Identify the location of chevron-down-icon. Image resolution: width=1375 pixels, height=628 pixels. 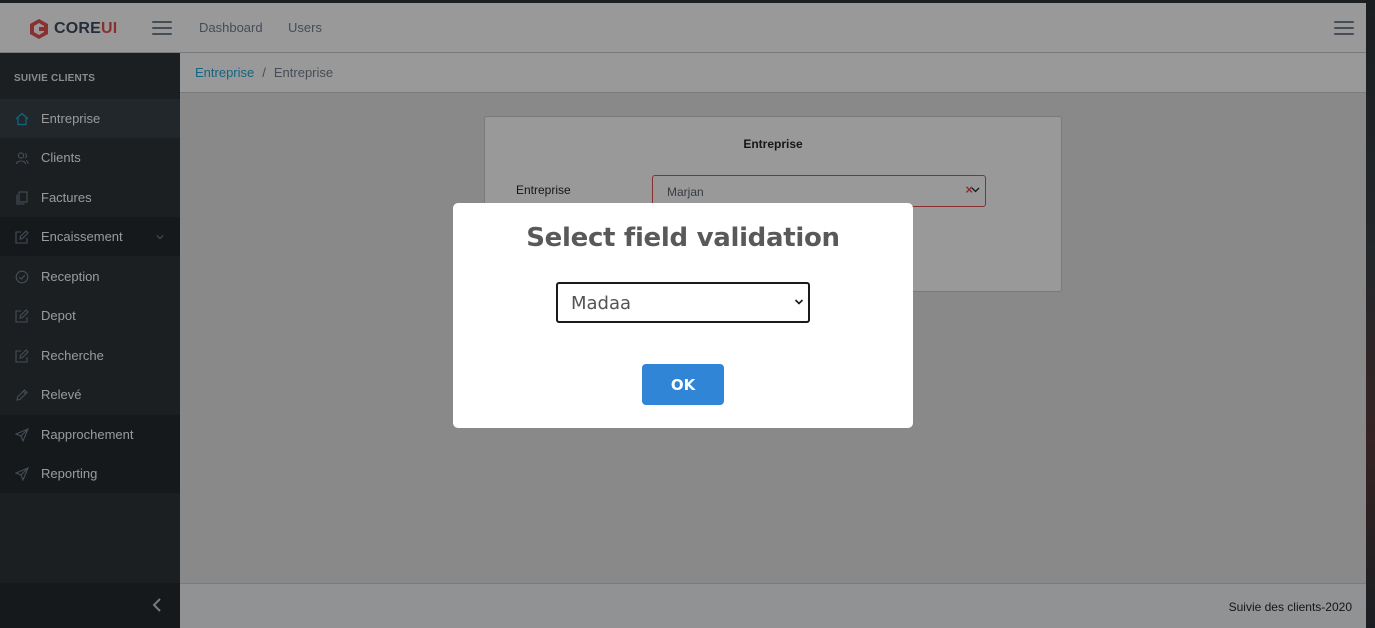
(799, 302).